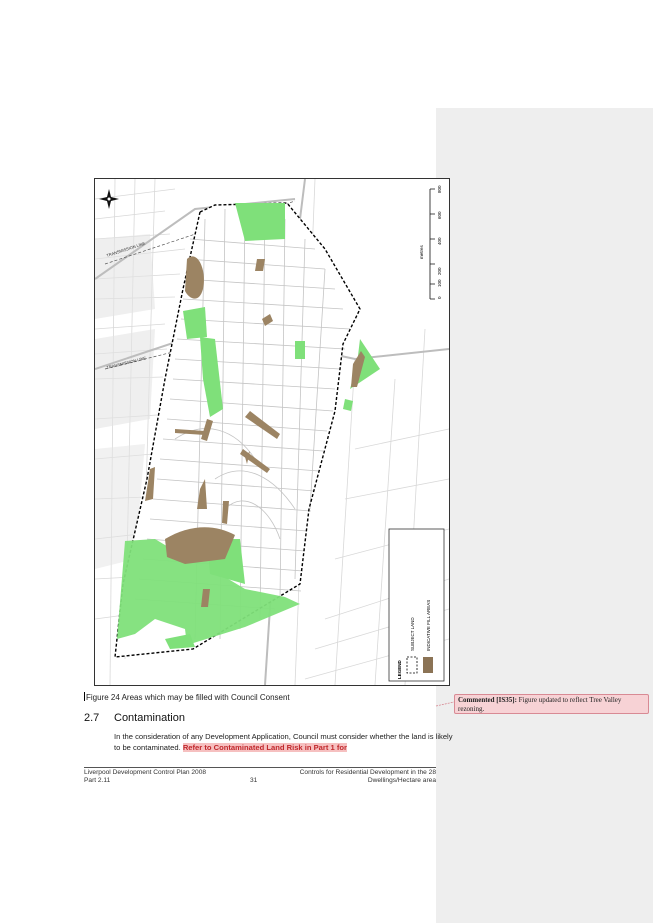 This screenshot has width=653, height=923. What do you see at coordinates (439, 241) in the screenshot?
I see `scale-tick-400: 400` at bounding box center [439, 241].